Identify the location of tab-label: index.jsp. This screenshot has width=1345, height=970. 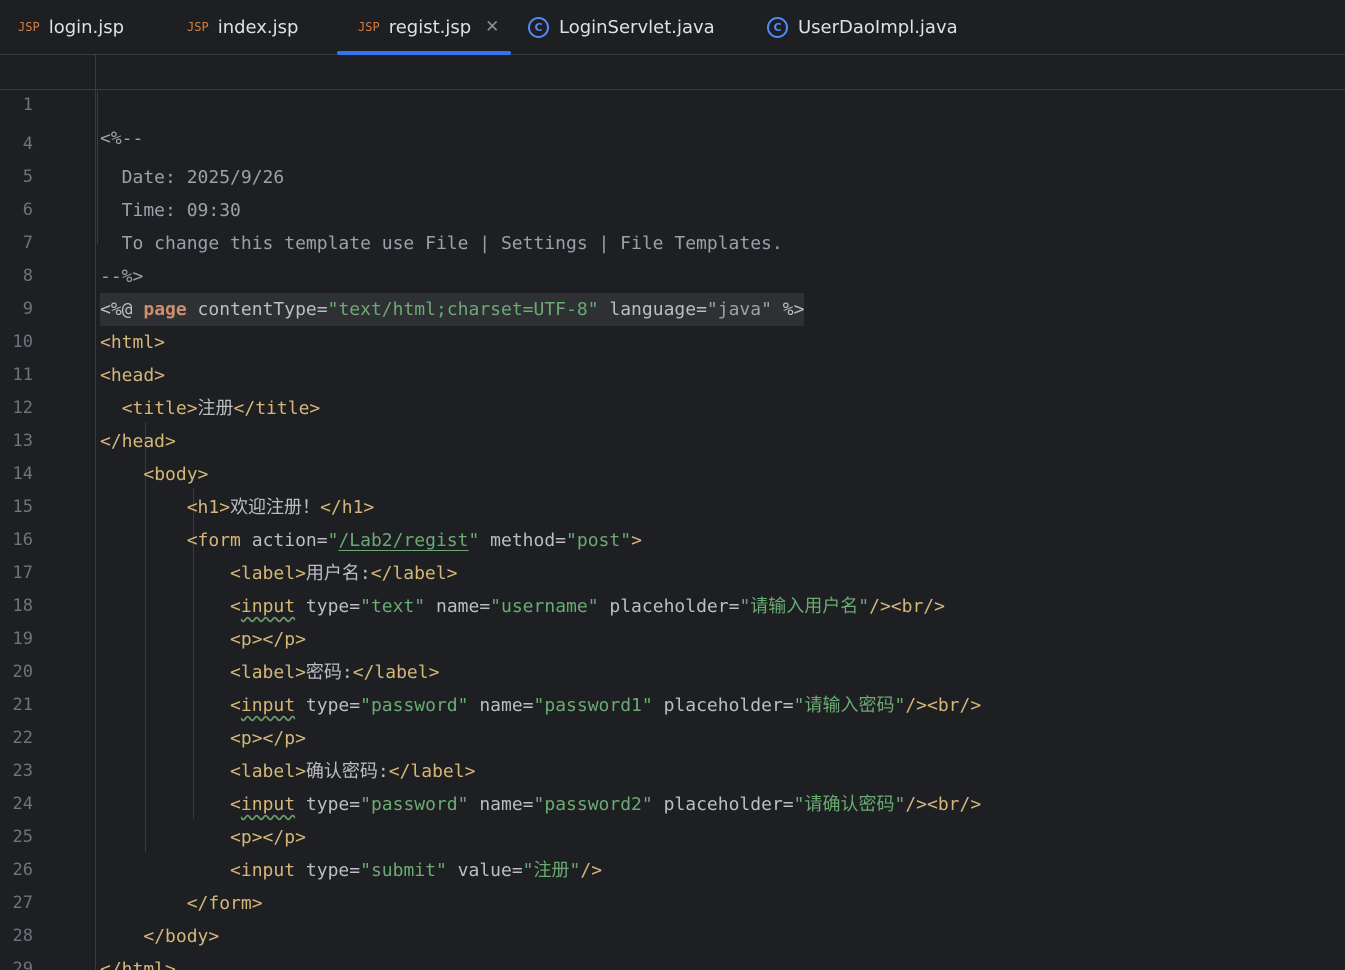
(258, 27).